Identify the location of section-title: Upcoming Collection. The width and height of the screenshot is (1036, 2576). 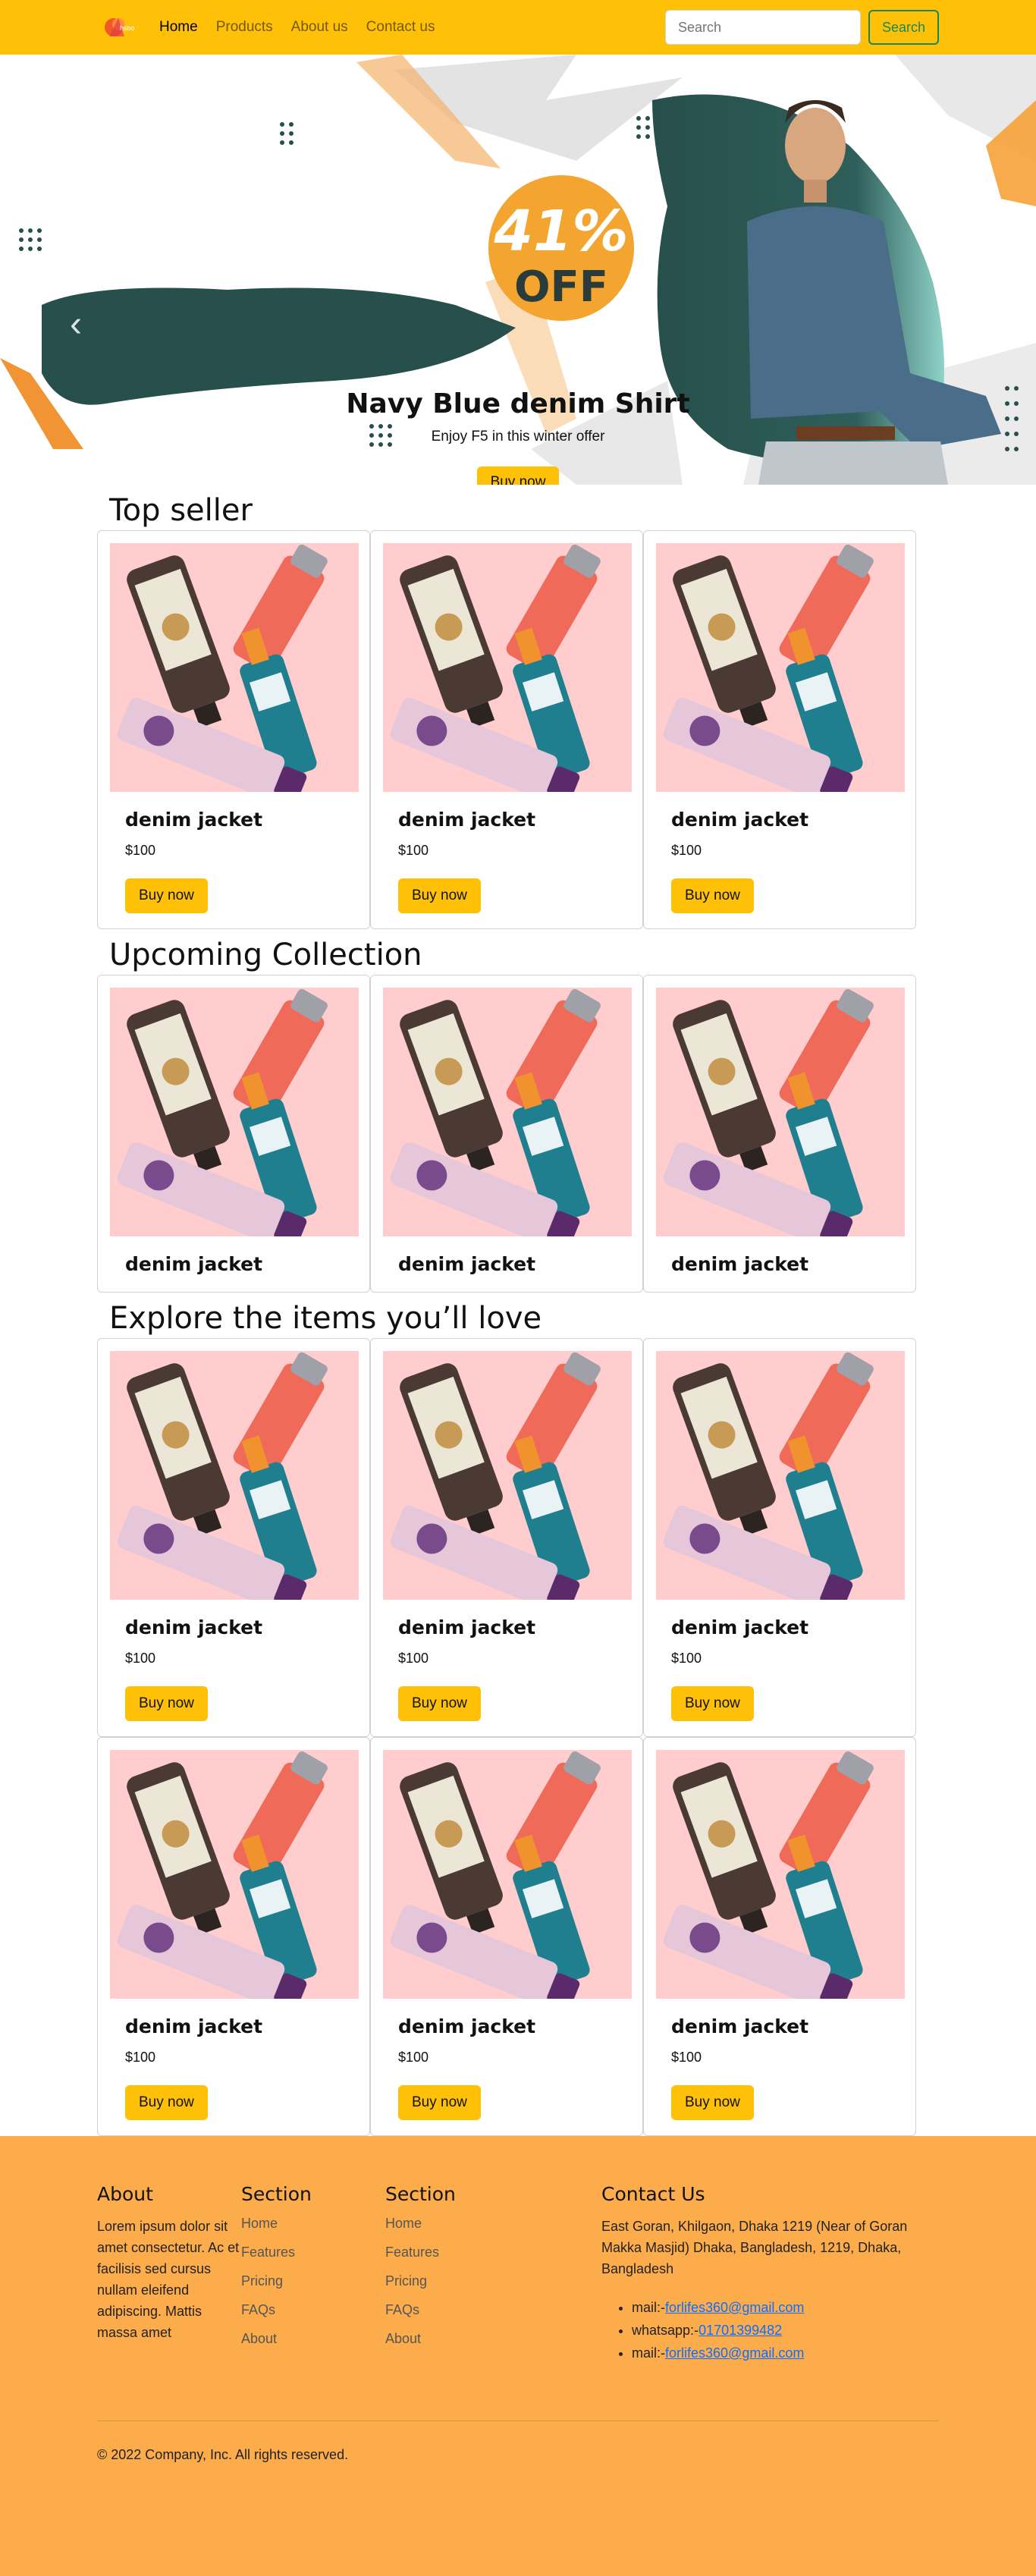
(265, 955).